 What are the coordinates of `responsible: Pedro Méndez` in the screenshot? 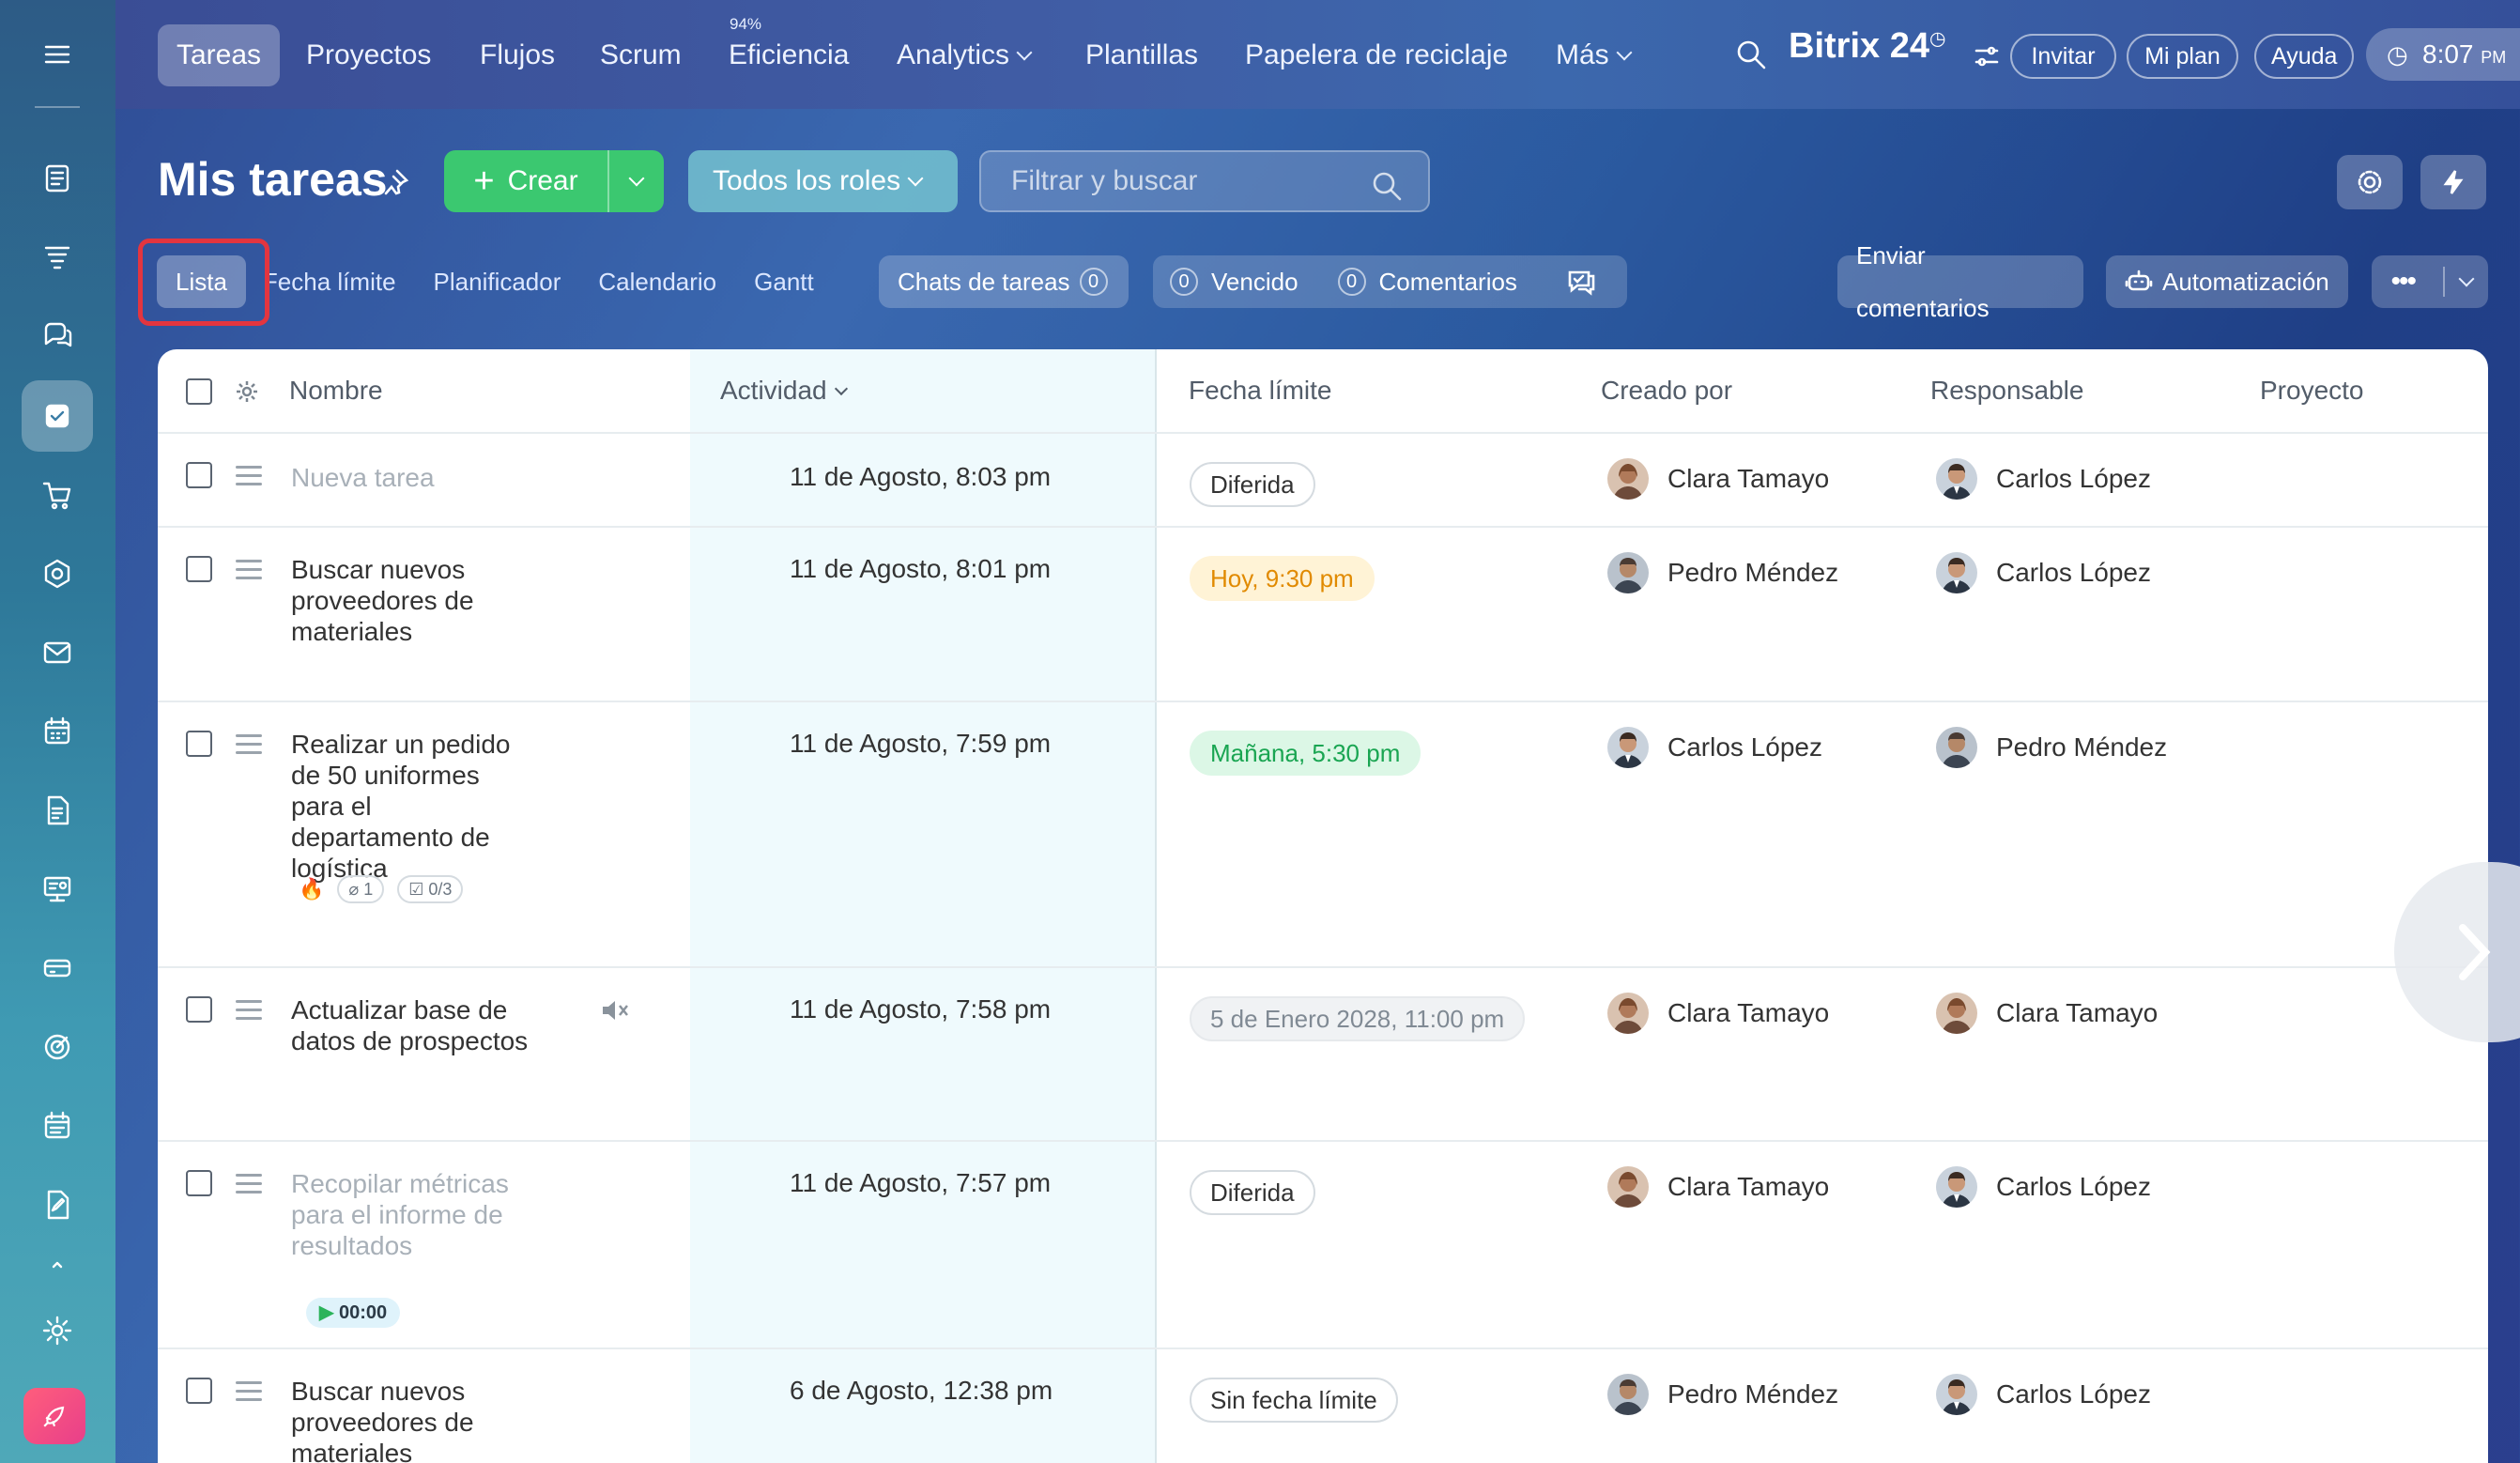 It's located at (2051, 747).